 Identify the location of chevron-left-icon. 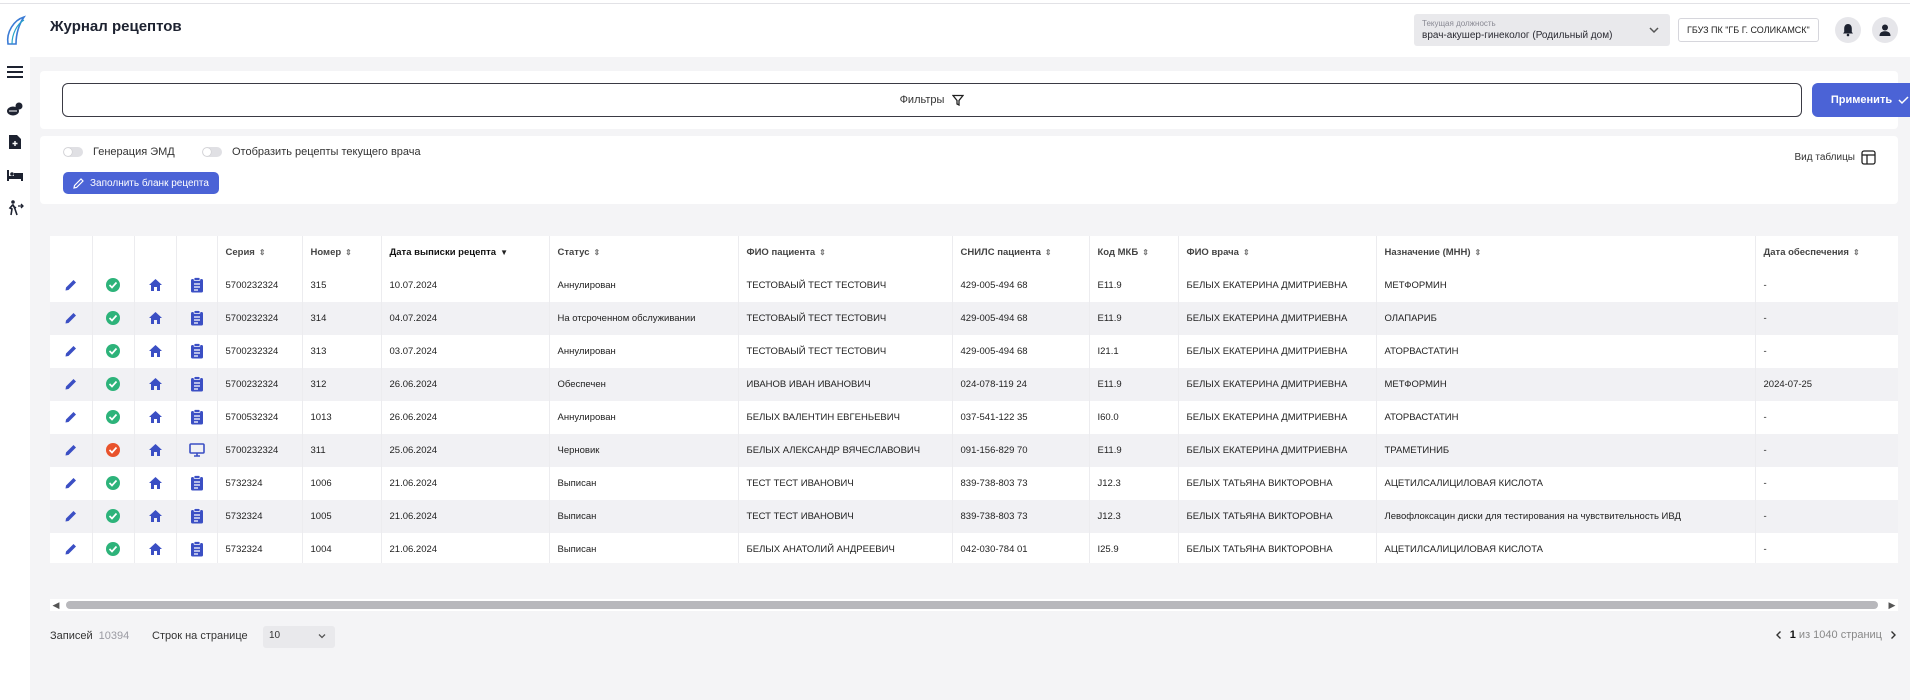
(1779, 635).